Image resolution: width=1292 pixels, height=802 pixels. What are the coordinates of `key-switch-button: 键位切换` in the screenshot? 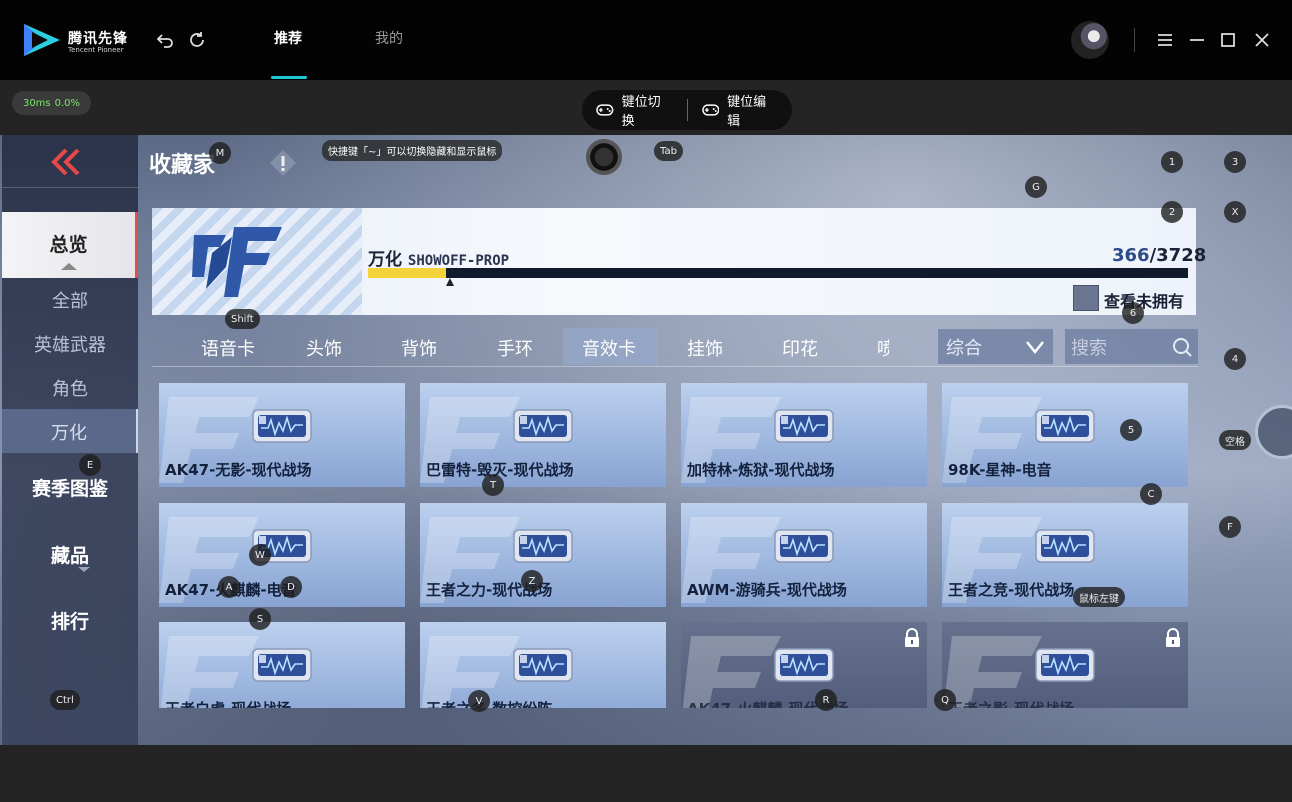 It's located at (634, 110).